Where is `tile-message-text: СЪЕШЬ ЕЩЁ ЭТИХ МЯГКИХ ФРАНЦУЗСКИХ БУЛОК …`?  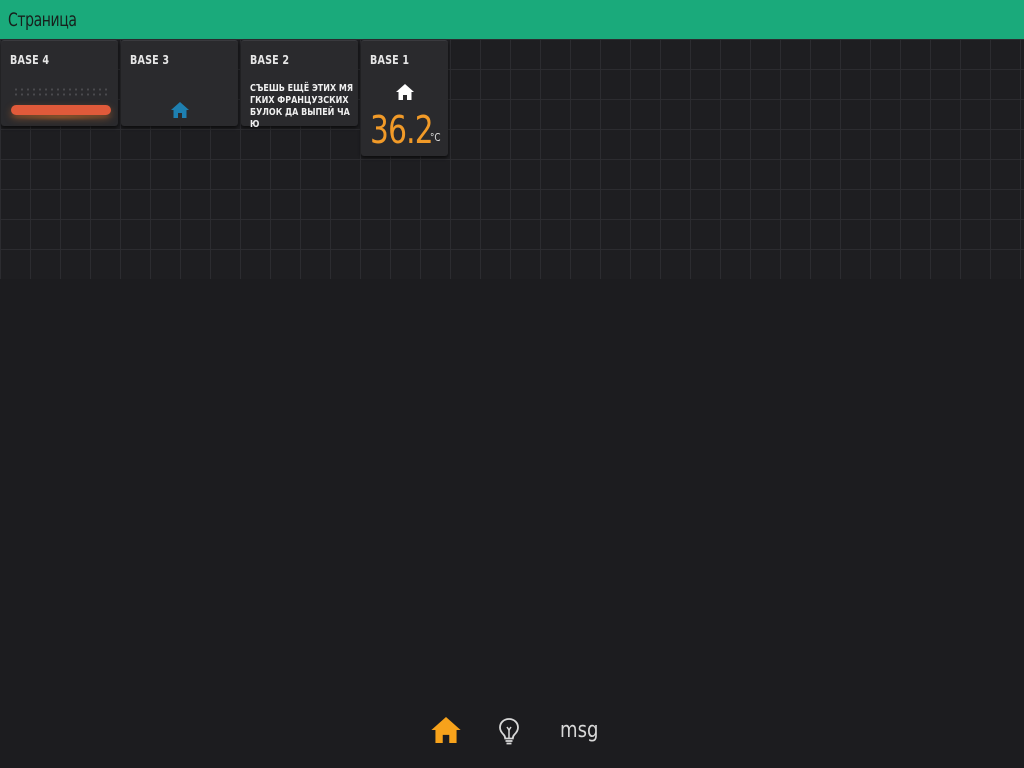 tile-message-text: СЪЕШЬ ЕЩЁ ЭТИХ МЯГКИХ ФРАНЦУЗСКИХ БУЛОК … is located at coordinates (302, 106).